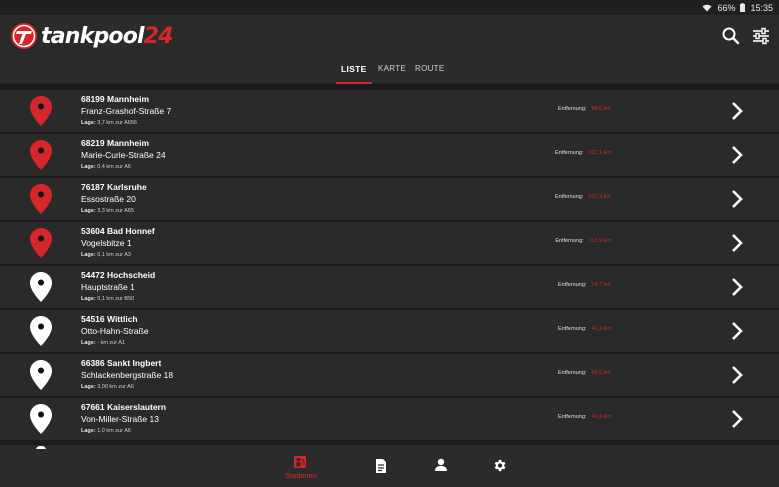  What do you see at coordinates (584, 285) in the screenshot?
I see `station-distance: Entfernung: 24,7 km` at bounding box center [584, 285].